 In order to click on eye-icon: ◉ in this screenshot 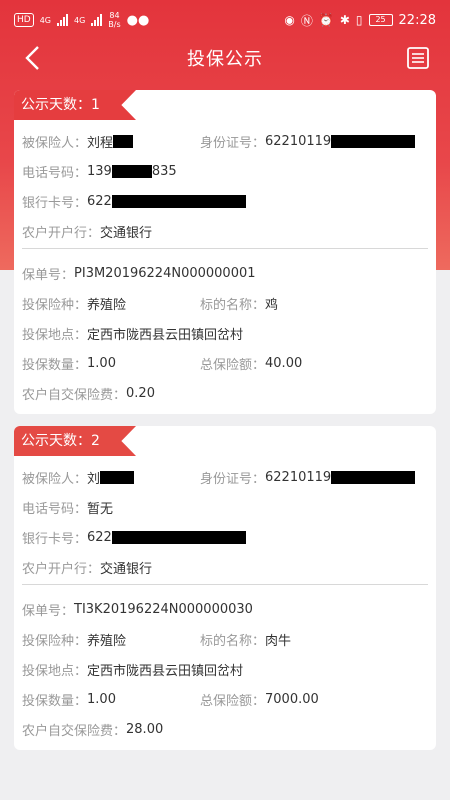, I will do `click(289, 20)`.